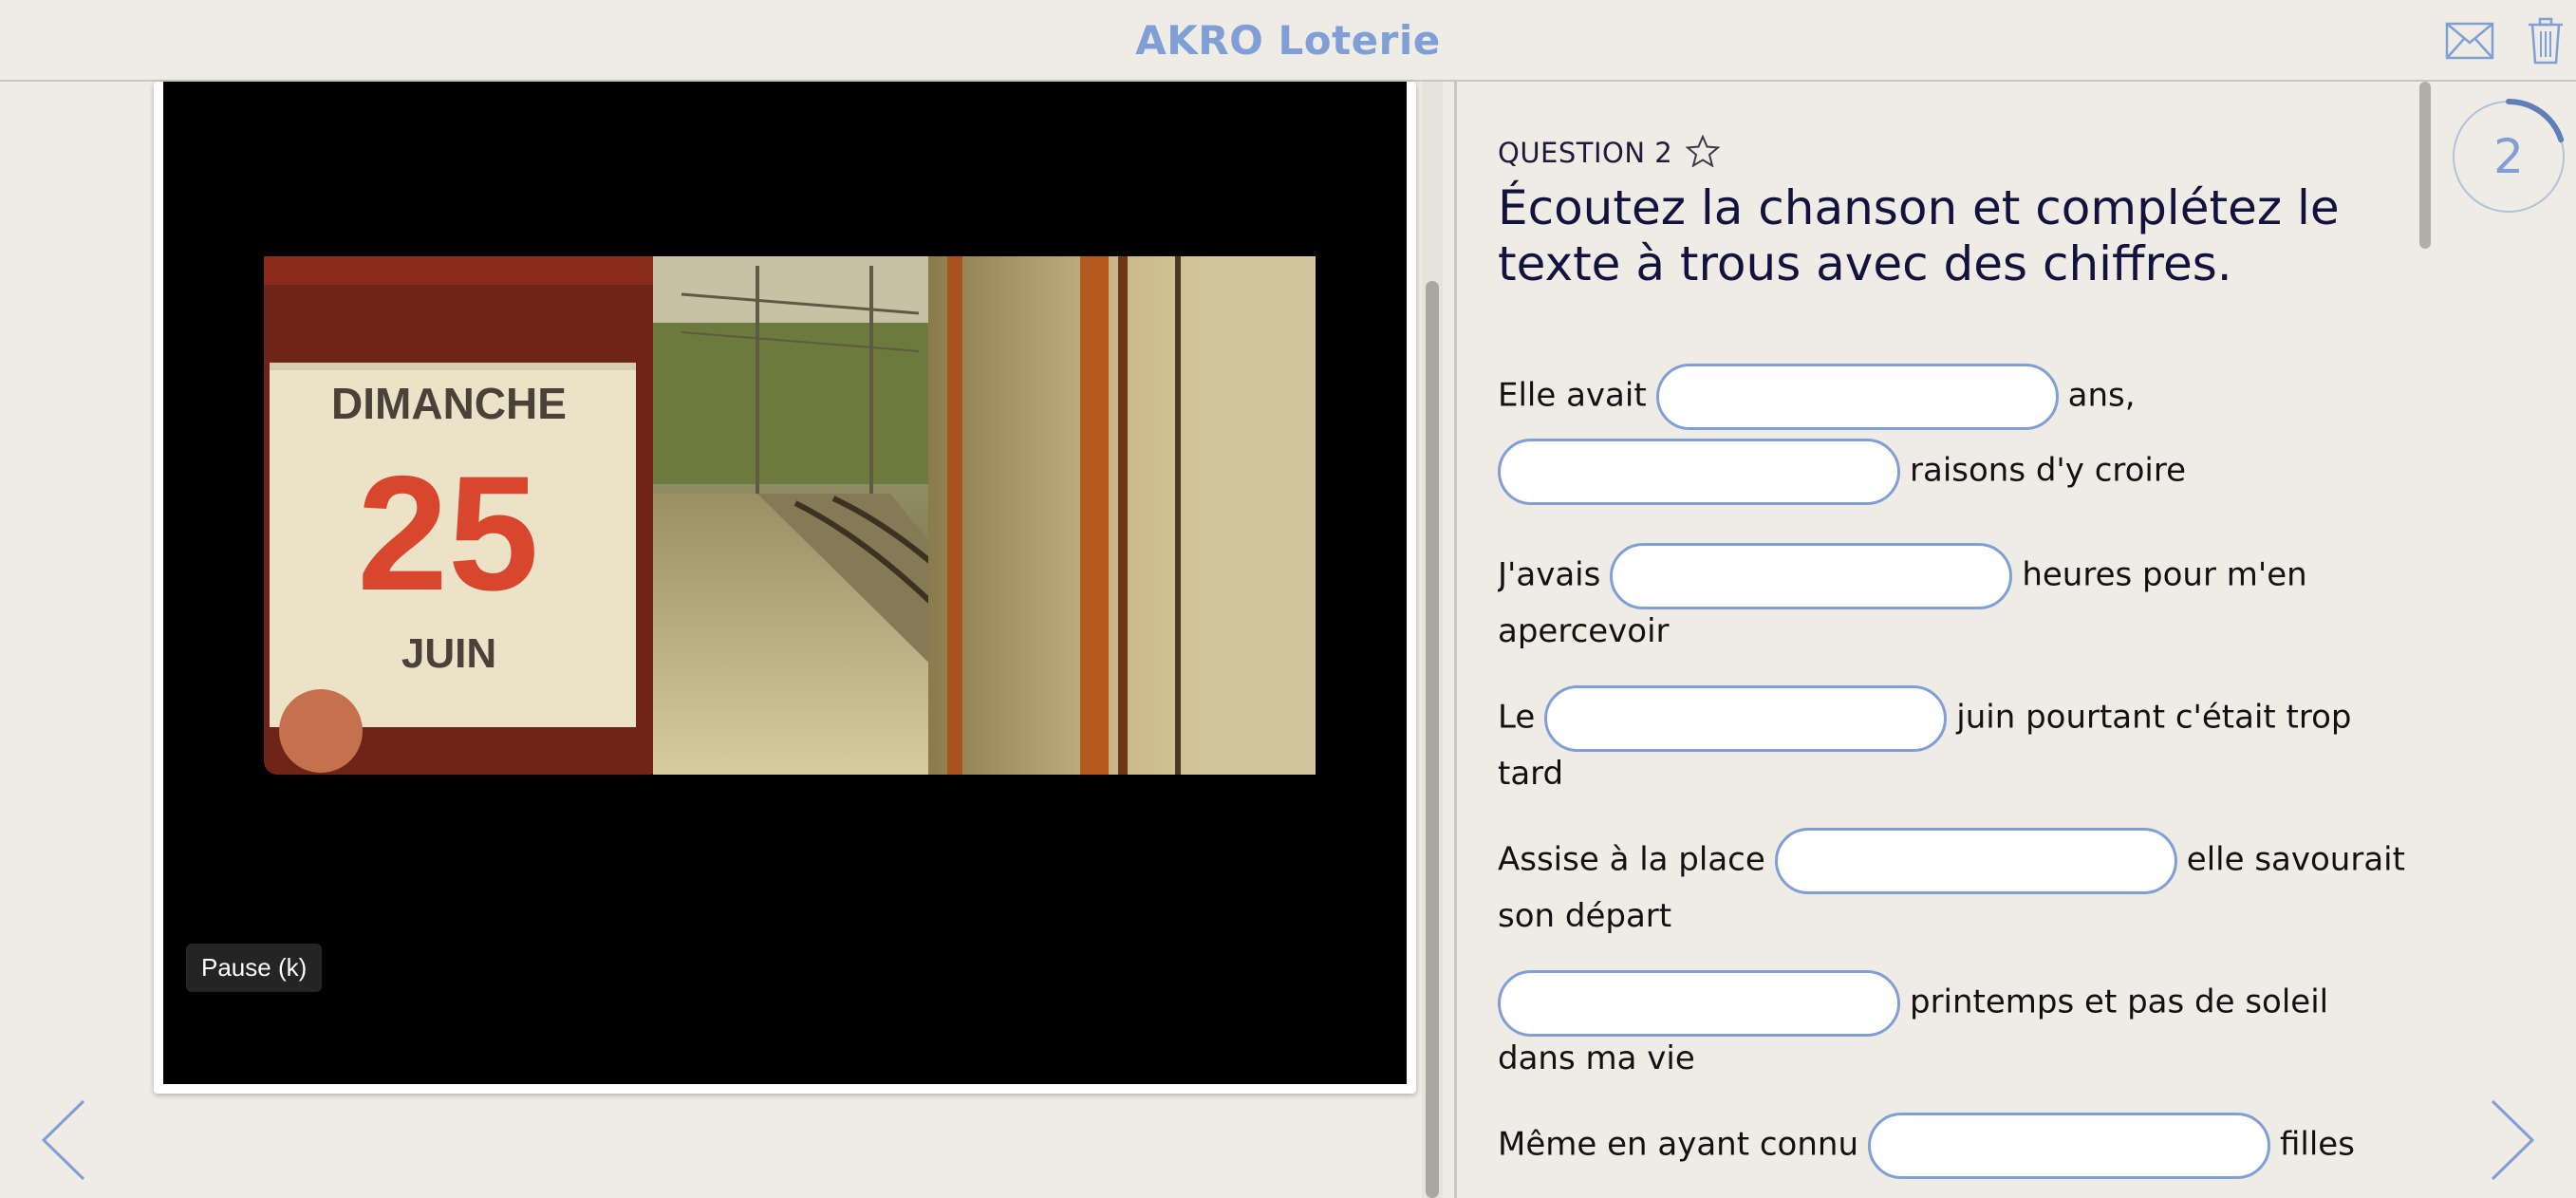  I want to click on line-text-after: heures pour m'en, so click(2165, 574).